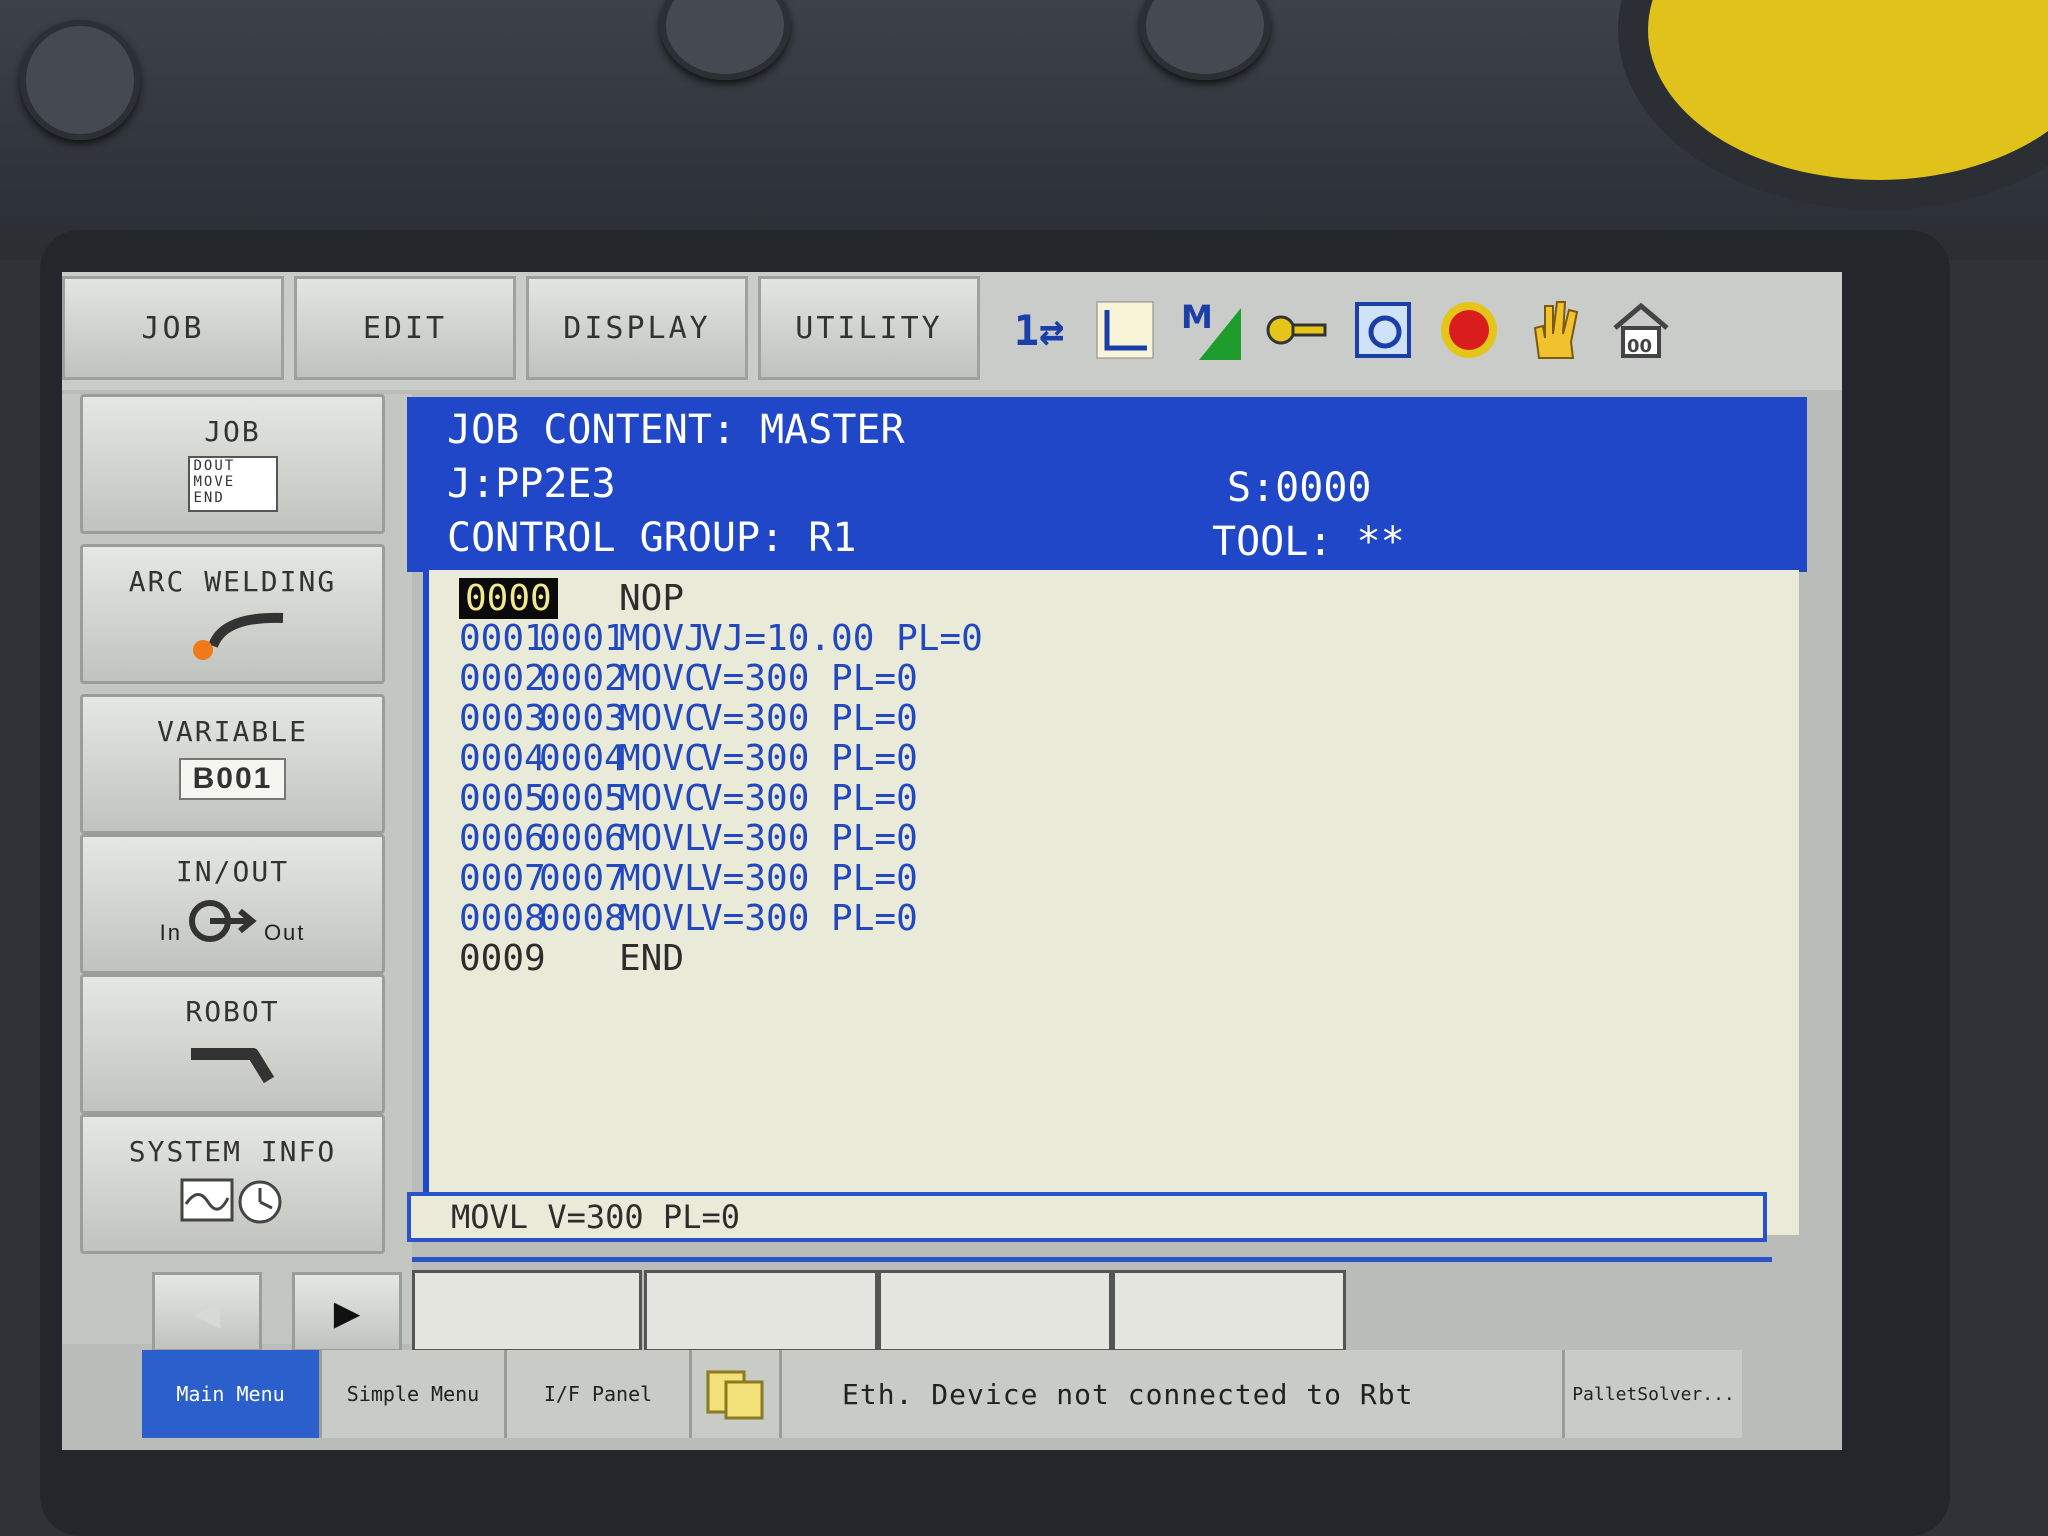 The image size is (2048, 1536). Describe the element at coordinates (502, 638) in the screenshot. I see `line-number: 0001` at that location.